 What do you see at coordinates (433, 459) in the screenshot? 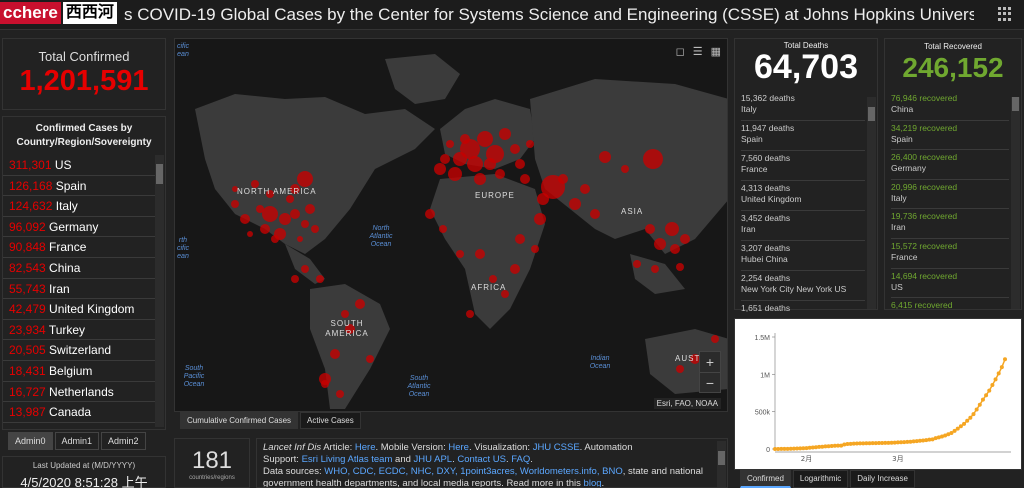
I see `jhu-apl-link: JHU APL` at bounding box center [433, 459].